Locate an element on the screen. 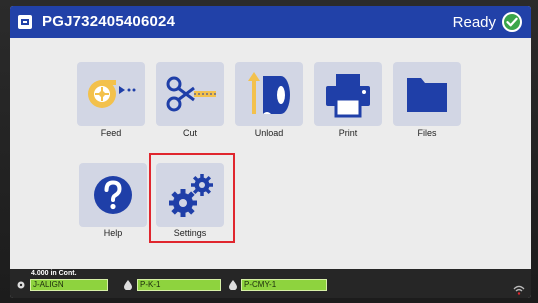 Image resolution: width=538 pixels, height=303 pixels. media-slot-color: P-CMY-1 is located at coordinates (284, 285).